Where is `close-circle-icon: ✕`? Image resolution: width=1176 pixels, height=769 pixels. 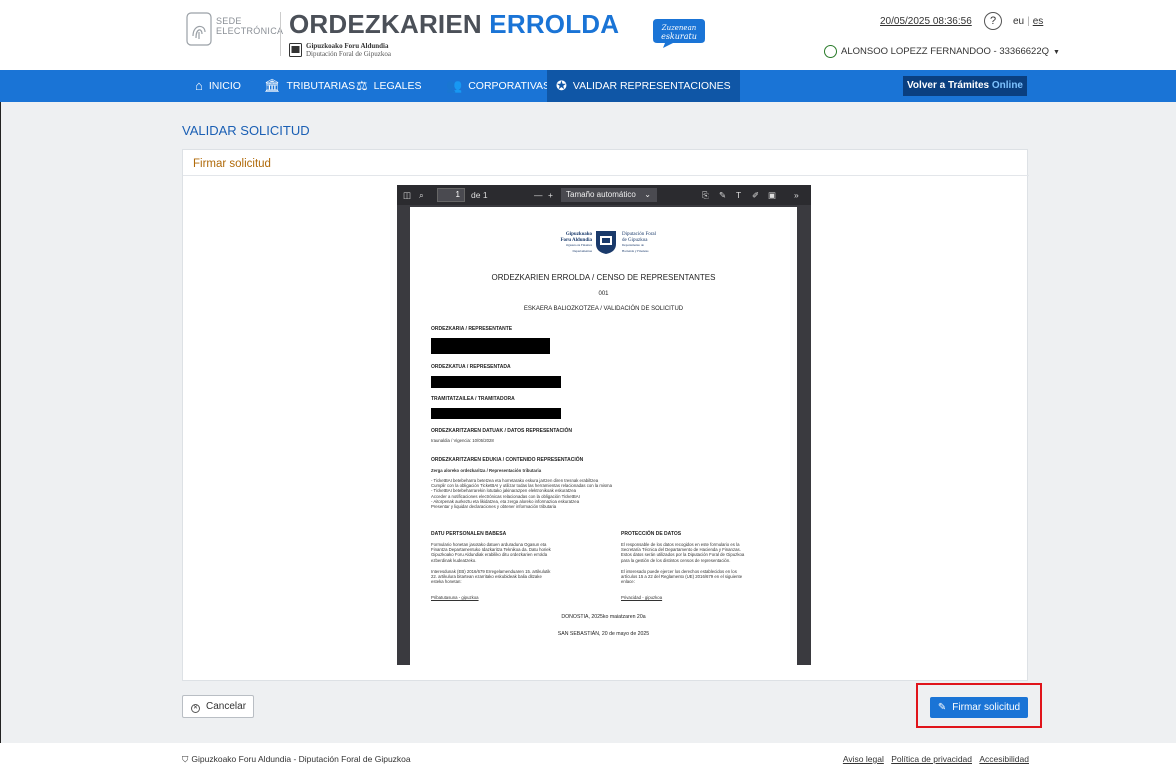 close-circle-icon: ✕ is located at coordinates (195, 708).